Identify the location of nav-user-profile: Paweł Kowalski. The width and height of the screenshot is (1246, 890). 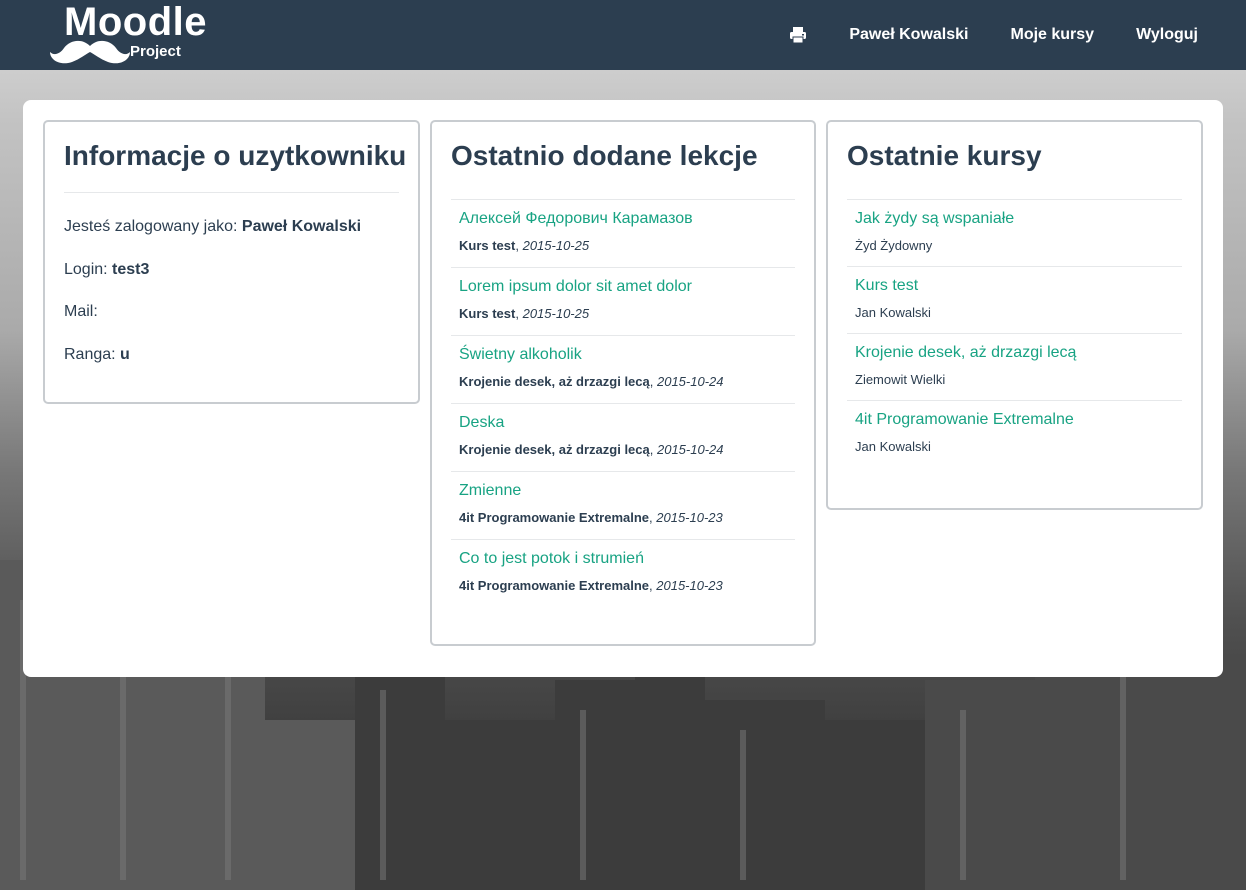
(908, 35).